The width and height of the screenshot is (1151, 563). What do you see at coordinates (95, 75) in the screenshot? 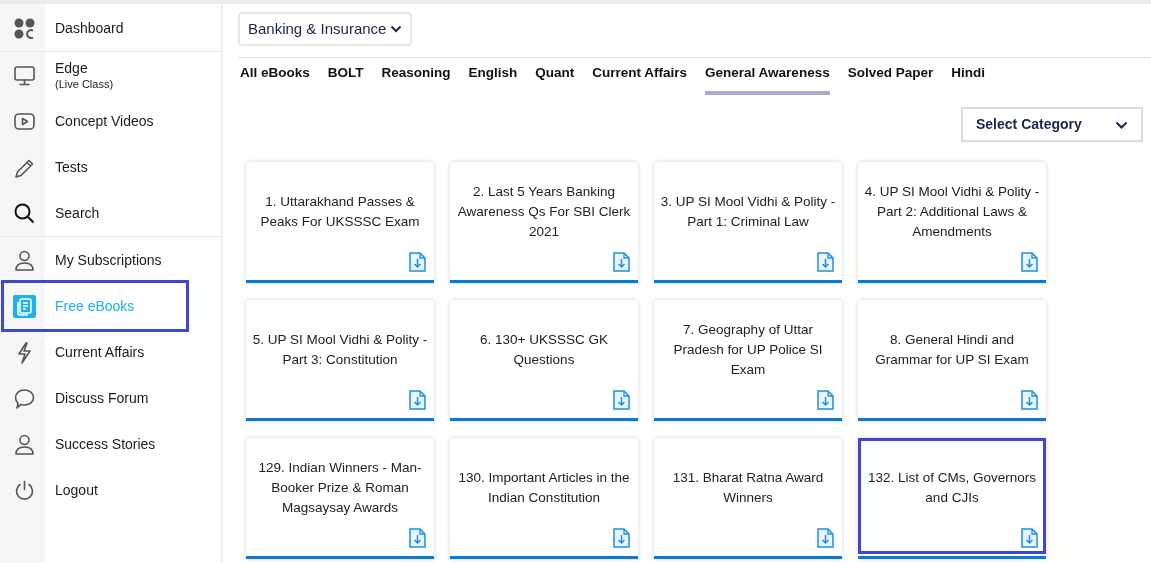
I see `sidebar-item: Edge (Live Class)` at bounding box center [95, 75].